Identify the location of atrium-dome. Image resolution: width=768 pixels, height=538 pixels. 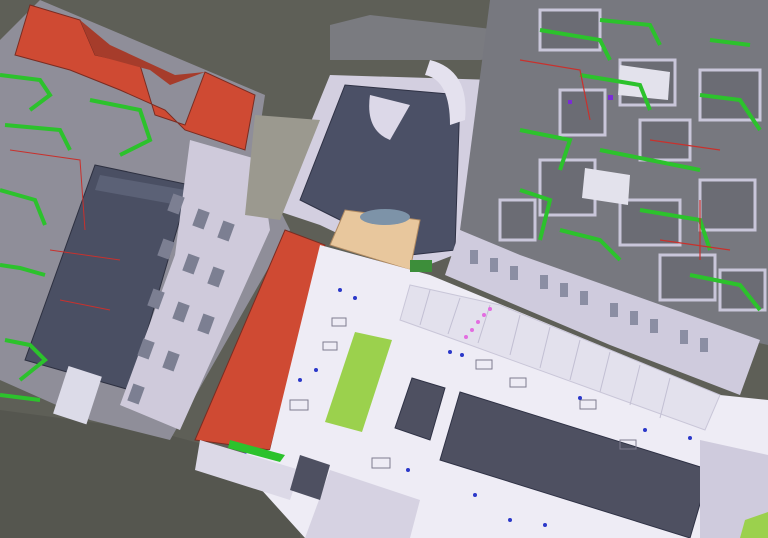
(385, 217).